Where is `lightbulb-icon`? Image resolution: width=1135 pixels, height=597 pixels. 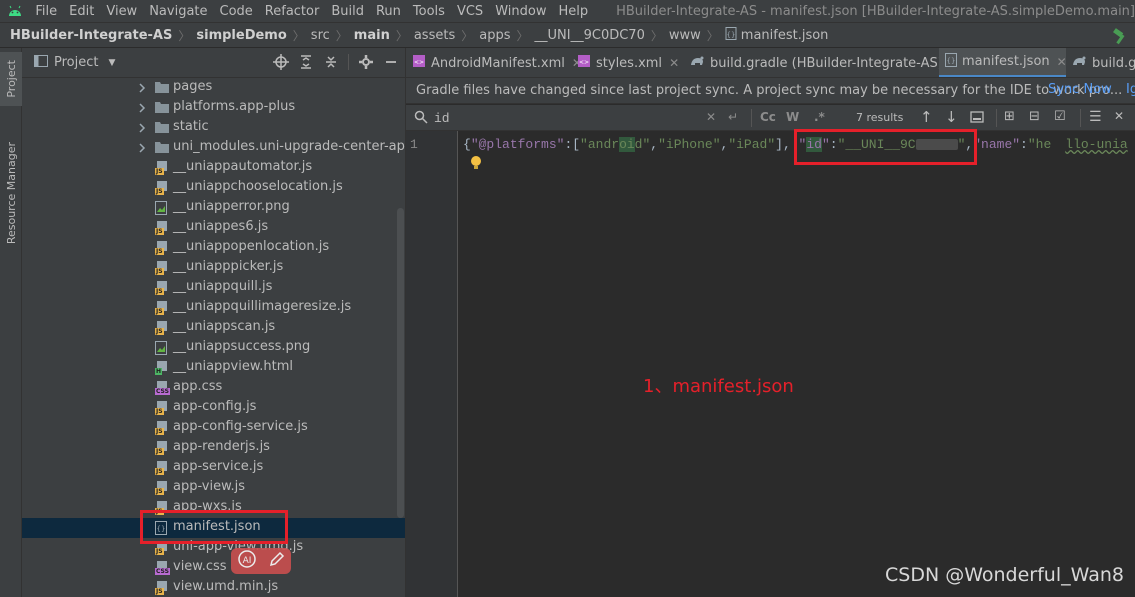
lightbulb-icon is located at coordinates (476, 165).